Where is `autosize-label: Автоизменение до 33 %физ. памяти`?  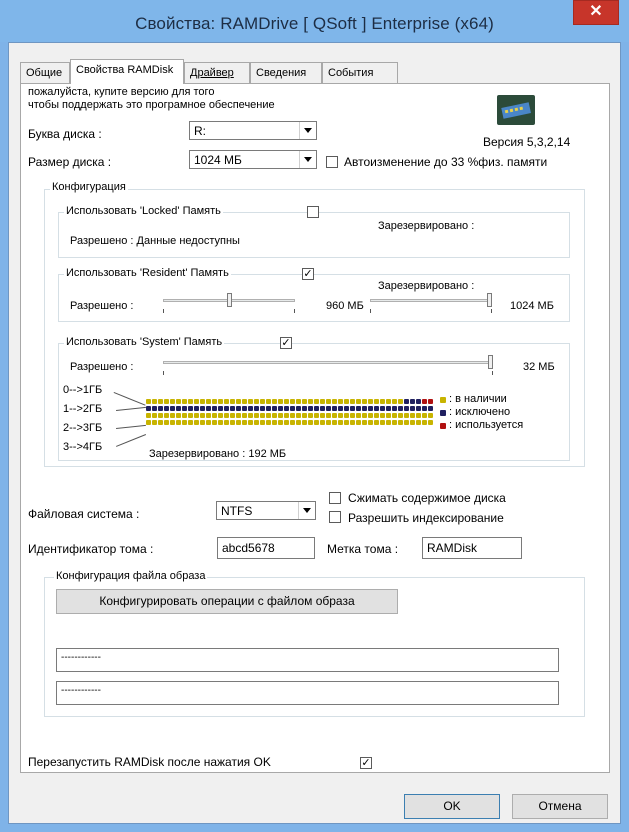
autosize-label: Автоизменение до 33 %физ. памяти is located at coordinates (445, 162).